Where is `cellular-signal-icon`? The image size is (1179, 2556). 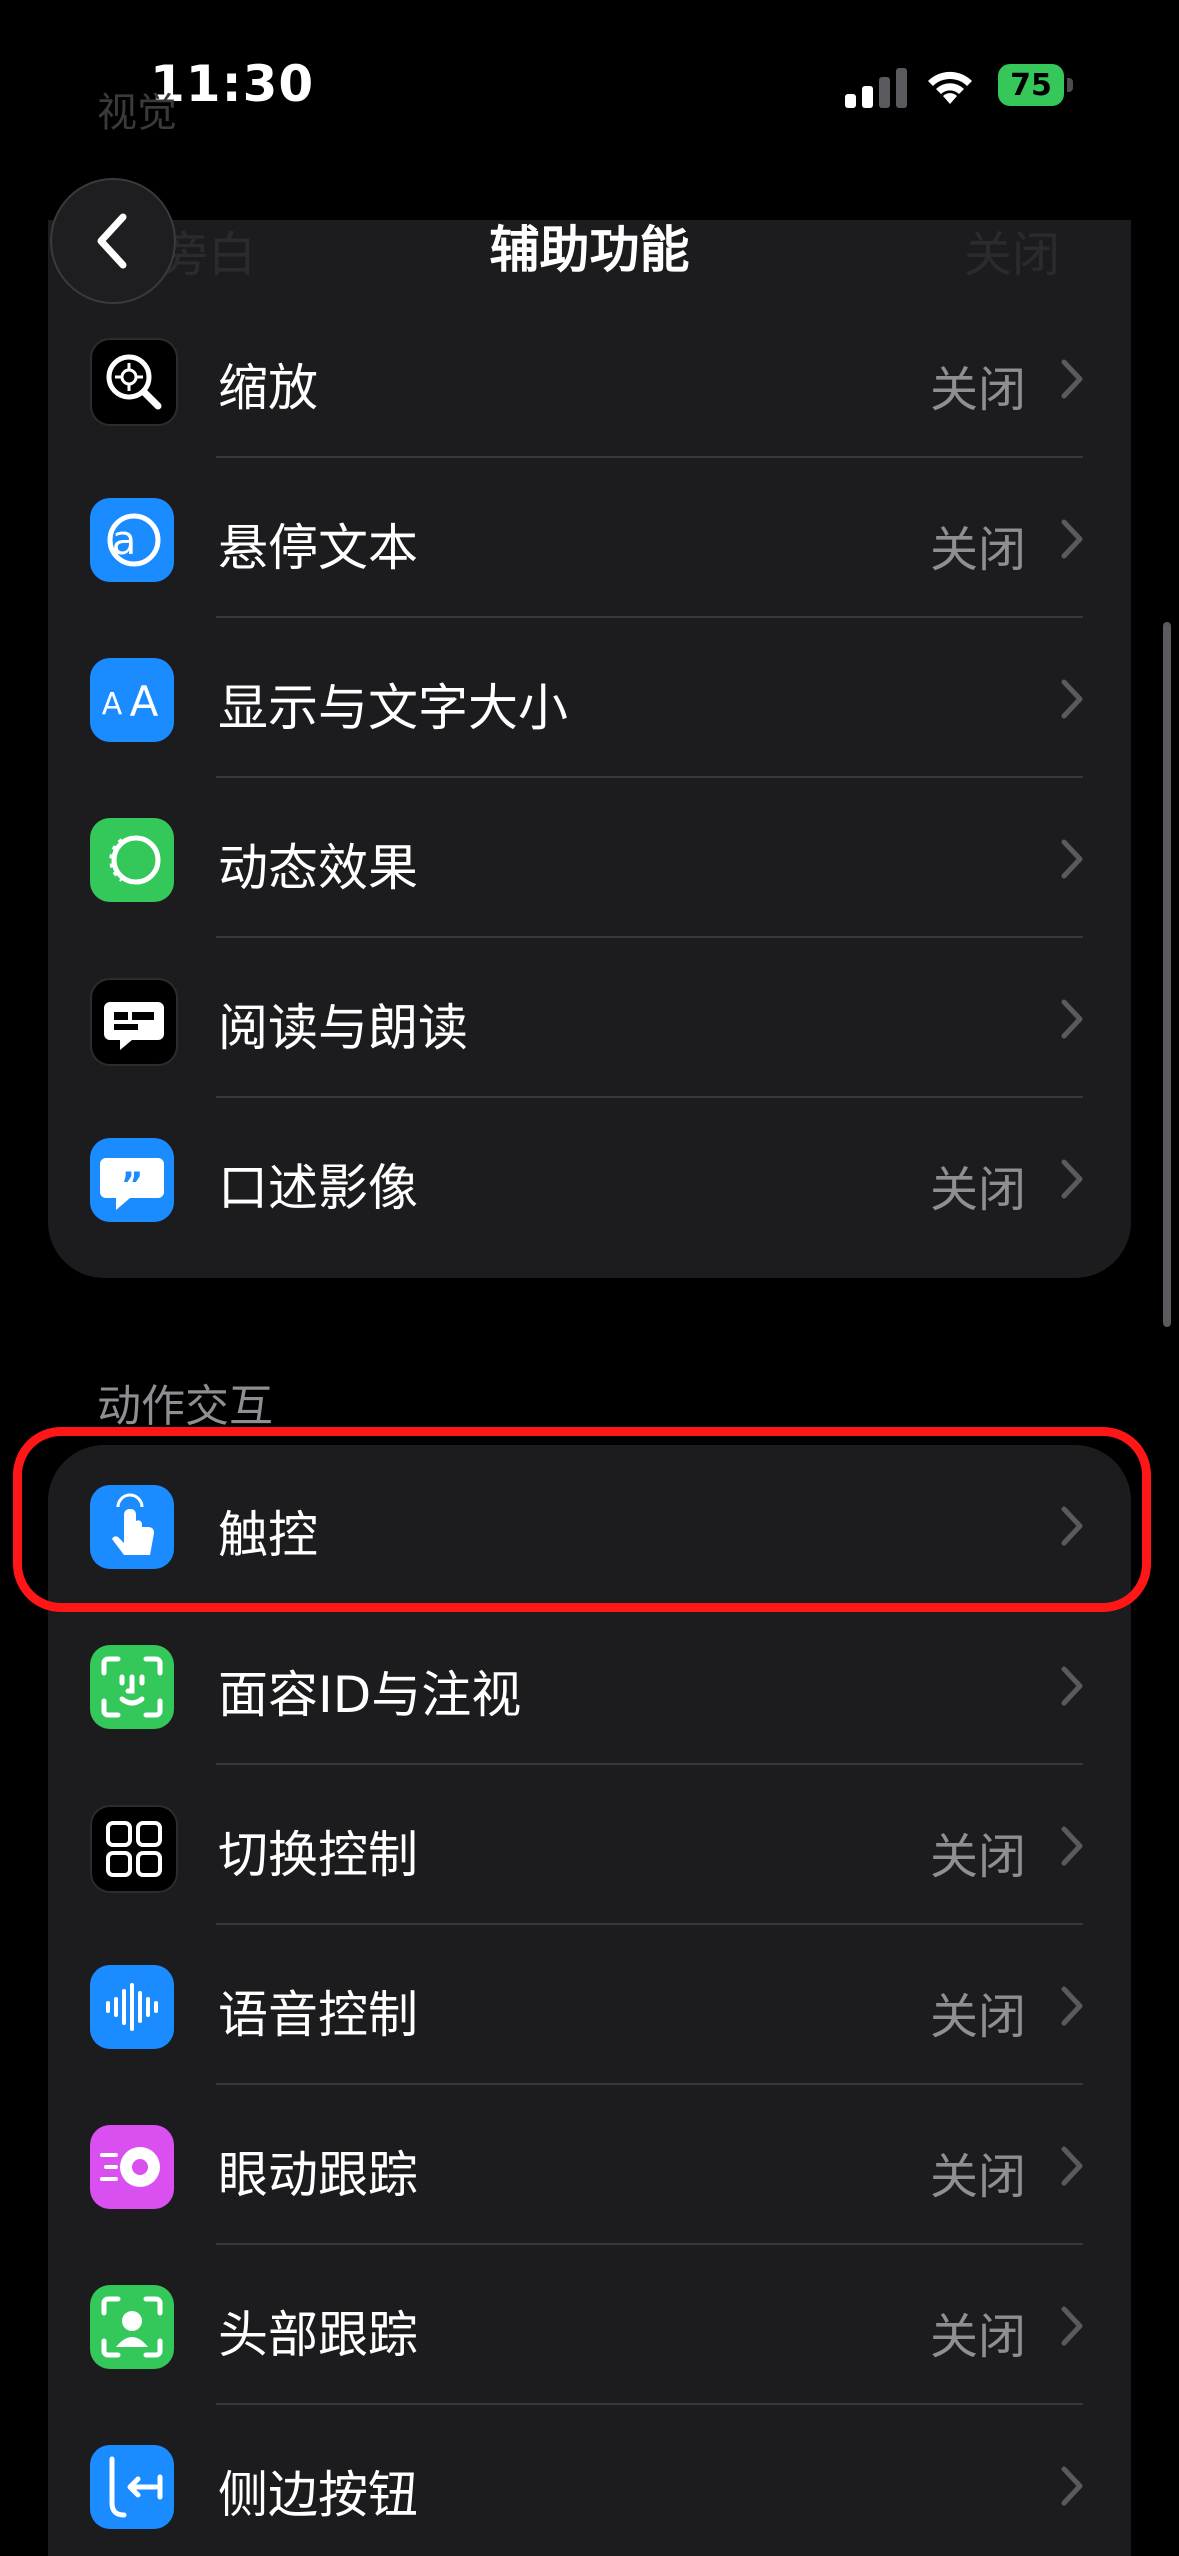
cellular-signal-icon is located at coordinates (876, 88).